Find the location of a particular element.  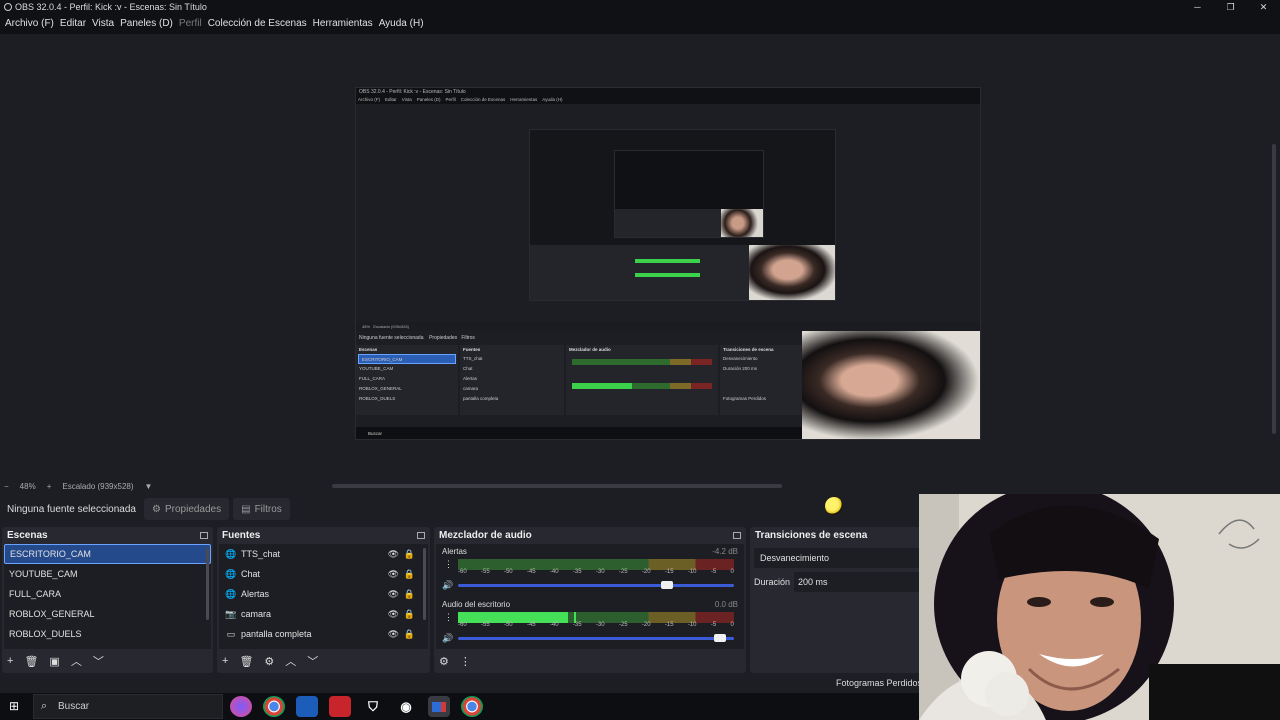

nested-zoom-bar: 48% Escalado (939x528) is located at coordinates (668, 326).